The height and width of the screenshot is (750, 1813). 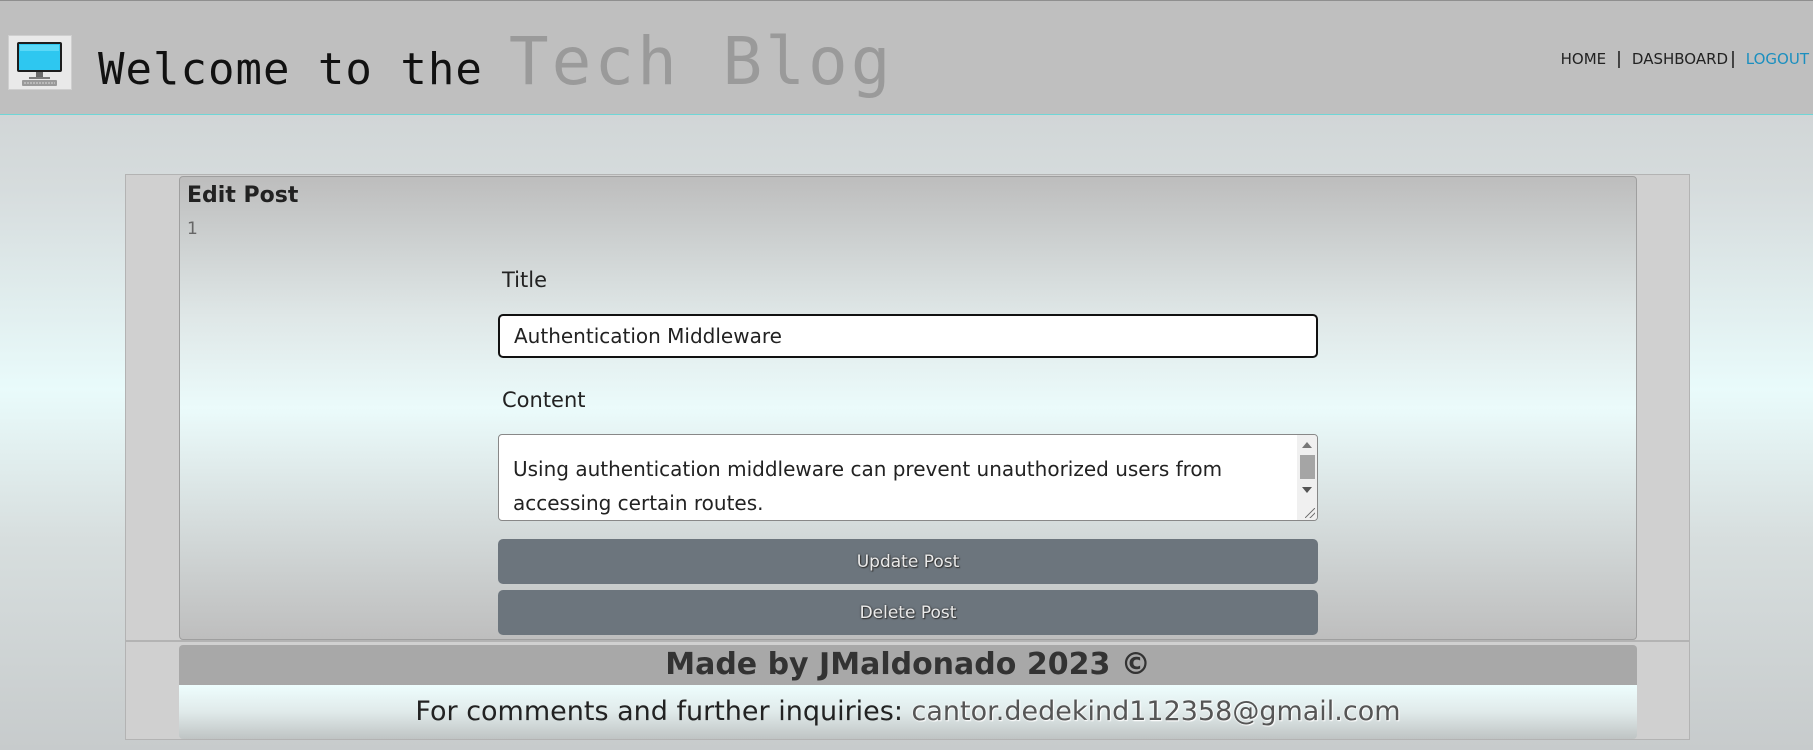 I want to click on title-input, so click(x=908, y=336).